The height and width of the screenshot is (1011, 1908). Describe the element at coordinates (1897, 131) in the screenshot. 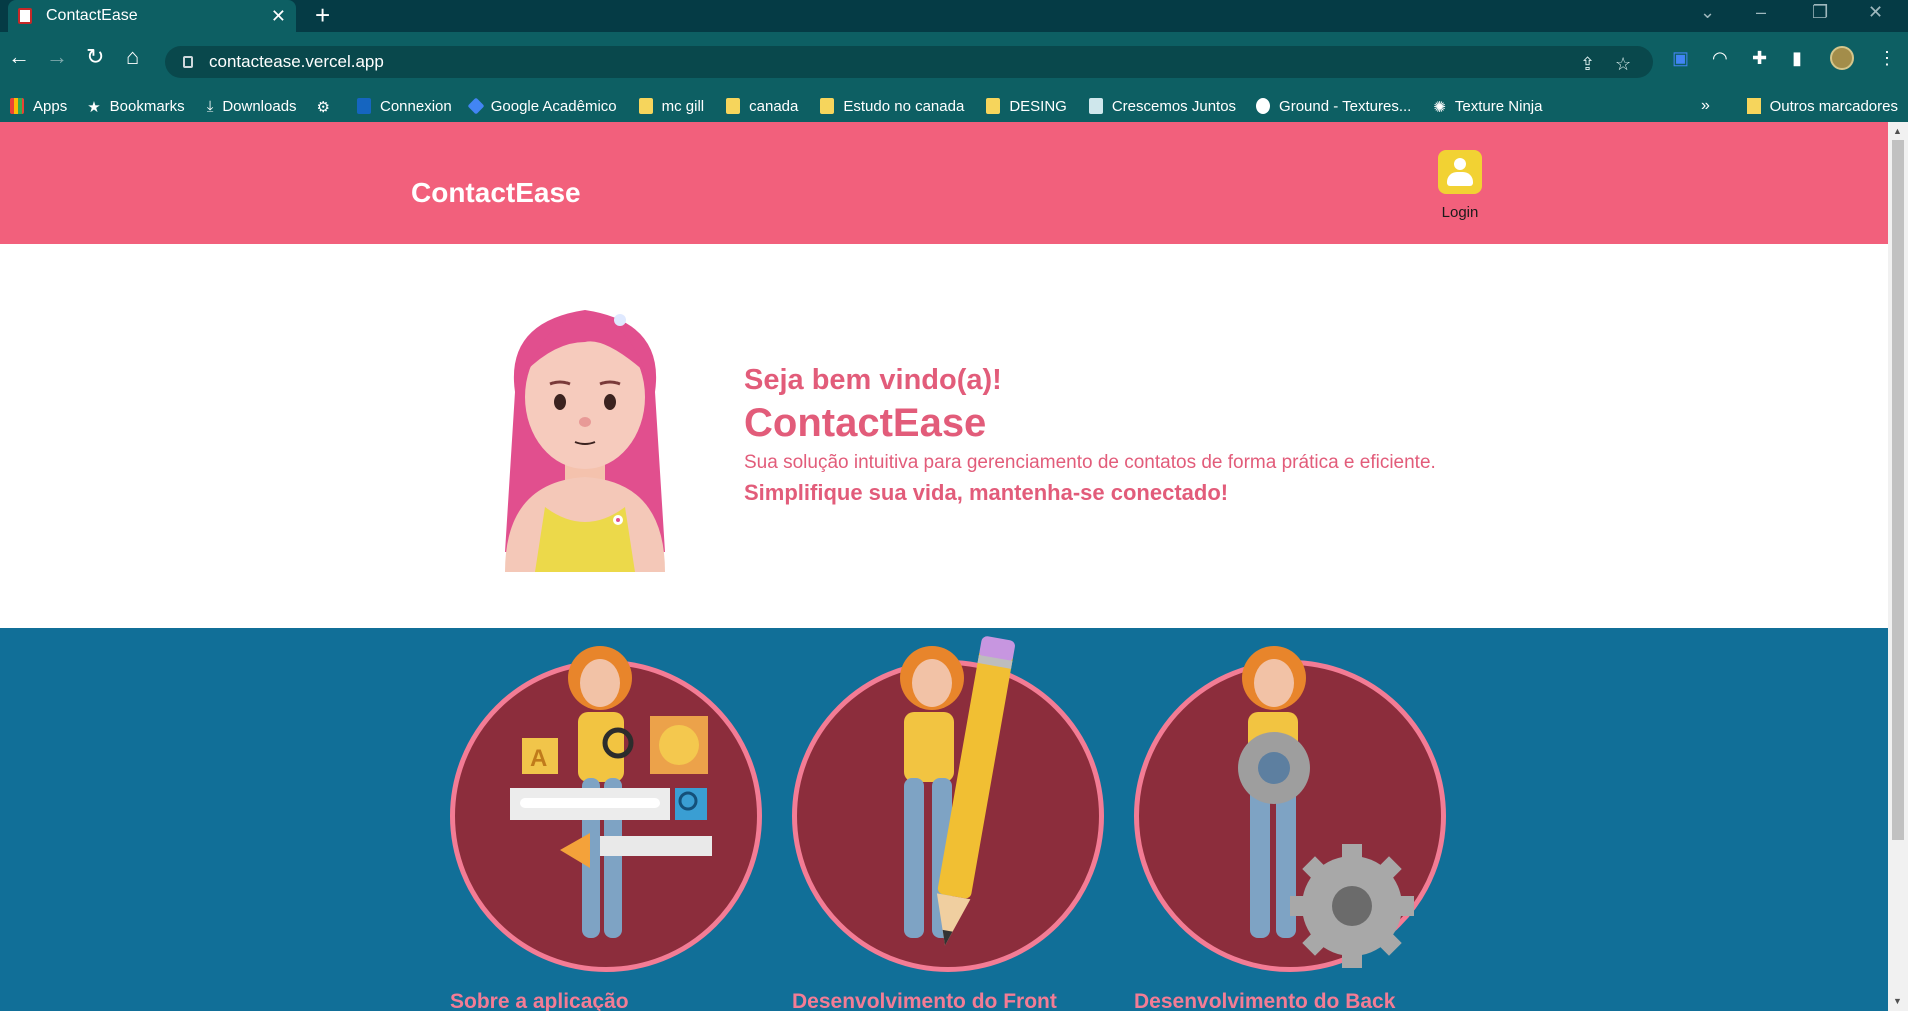

I see `scroll-up-icon: ▲` at that location.